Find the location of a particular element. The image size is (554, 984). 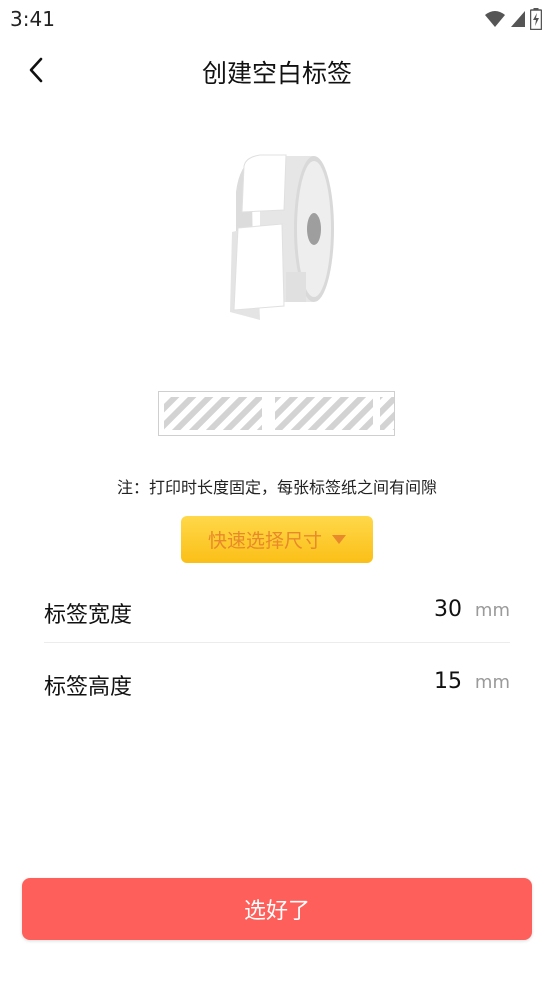

label-tape-preview is located at coordinates (276, 413).